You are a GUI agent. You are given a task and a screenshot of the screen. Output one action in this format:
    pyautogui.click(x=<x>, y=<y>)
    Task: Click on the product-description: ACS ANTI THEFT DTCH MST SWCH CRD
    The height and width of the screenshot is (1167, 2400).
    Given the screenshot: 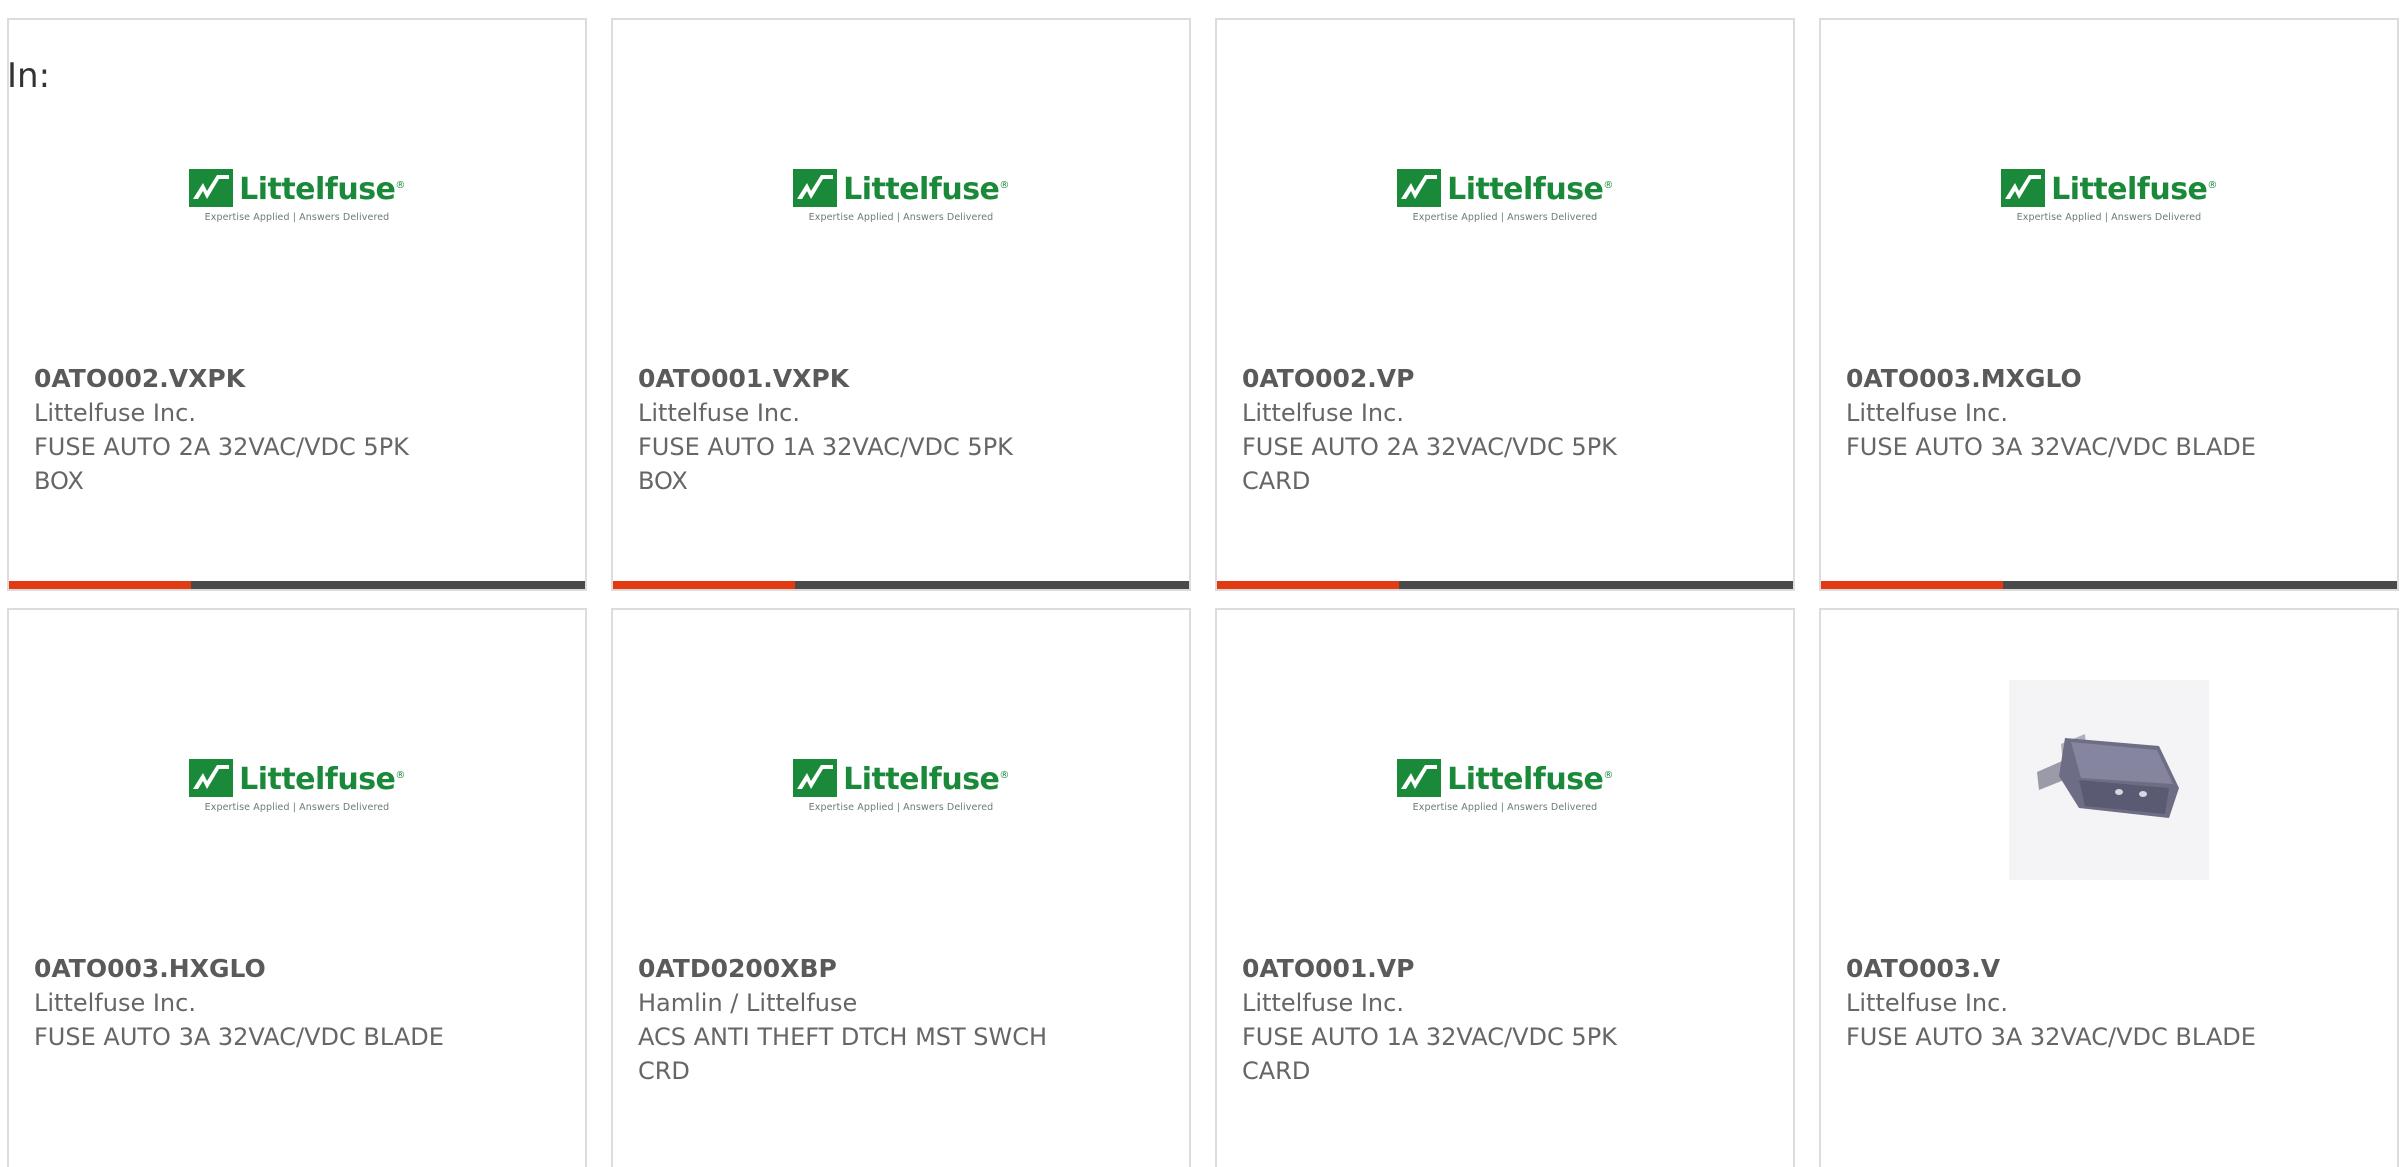 What is the action you would take?
    pyautogui.click(x=843, y=1054)
    